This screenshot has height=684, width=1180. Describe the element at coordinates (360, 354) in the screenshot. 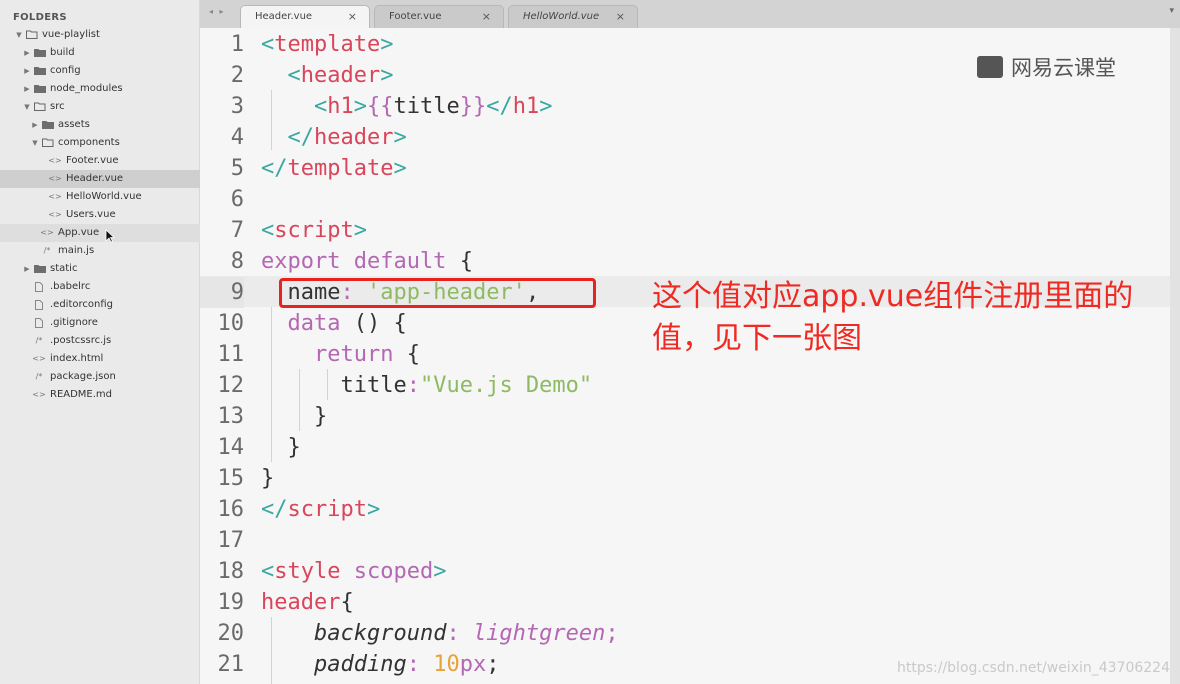

I see `code-token: return` at that location.